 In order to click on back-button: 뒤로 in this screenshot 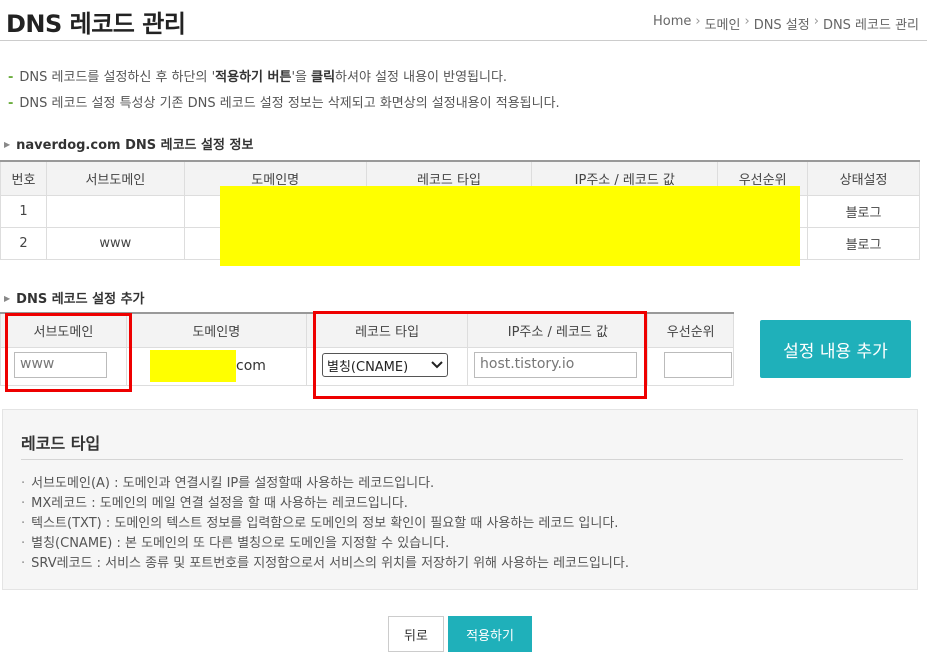, I will do `click(416, 634)`.